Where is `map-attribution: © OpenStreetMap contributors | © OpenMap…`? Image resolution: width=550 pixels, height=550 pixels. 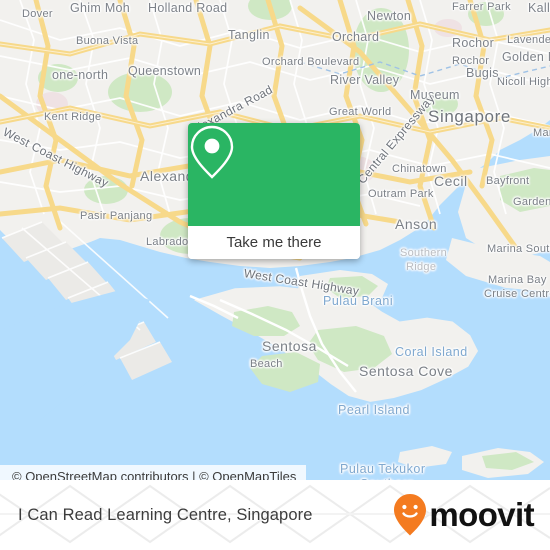 map-attribution: © OpenStreetMap contributors | © OpenMap… is located at coordinates (153, 472).